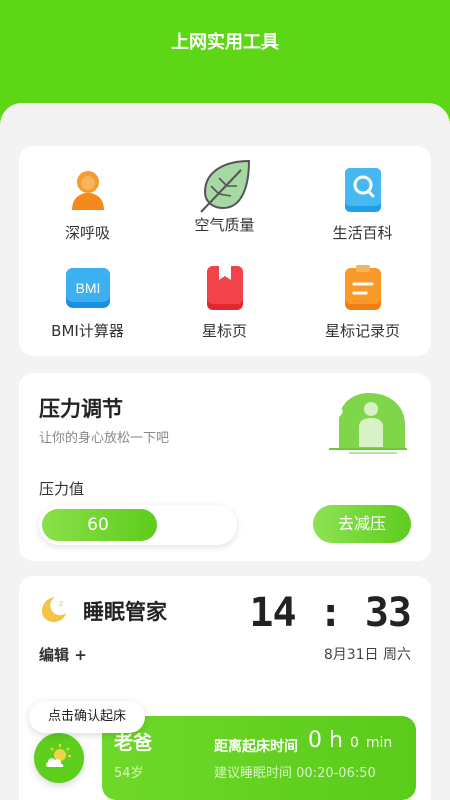 This screenshot has height=800, width=450. I want to click on minutes-unit: min, so click(379, 743).